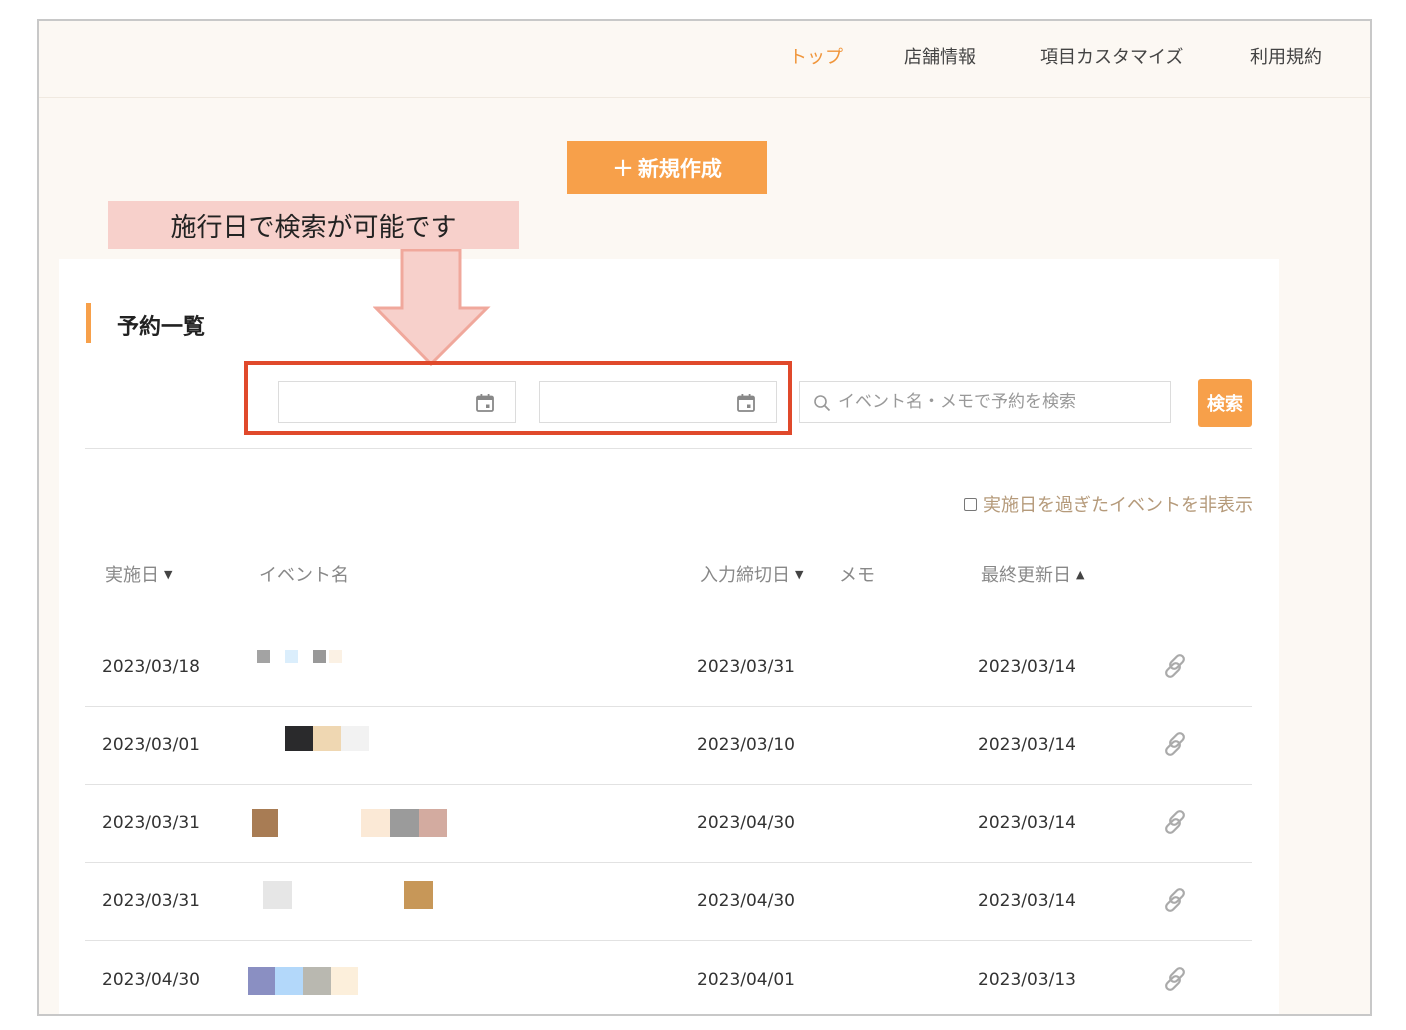 The height and width of the screenshot is (1030, 1406). Describe the element at coordinates (151, 745) in the screenshot. I see `row-date: 2023/03/01` at that location.